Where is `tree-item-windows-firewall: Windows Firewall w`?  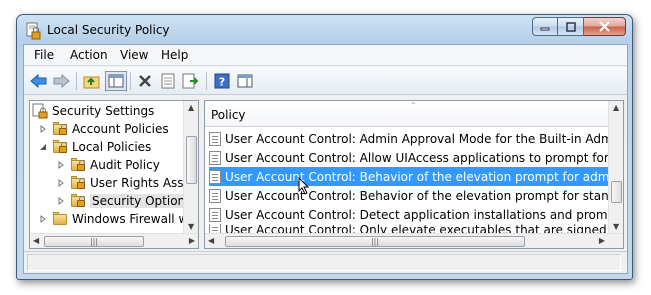 tree-item-windows-firewall: Windows Firewall w is located at coordinates (113, 219).